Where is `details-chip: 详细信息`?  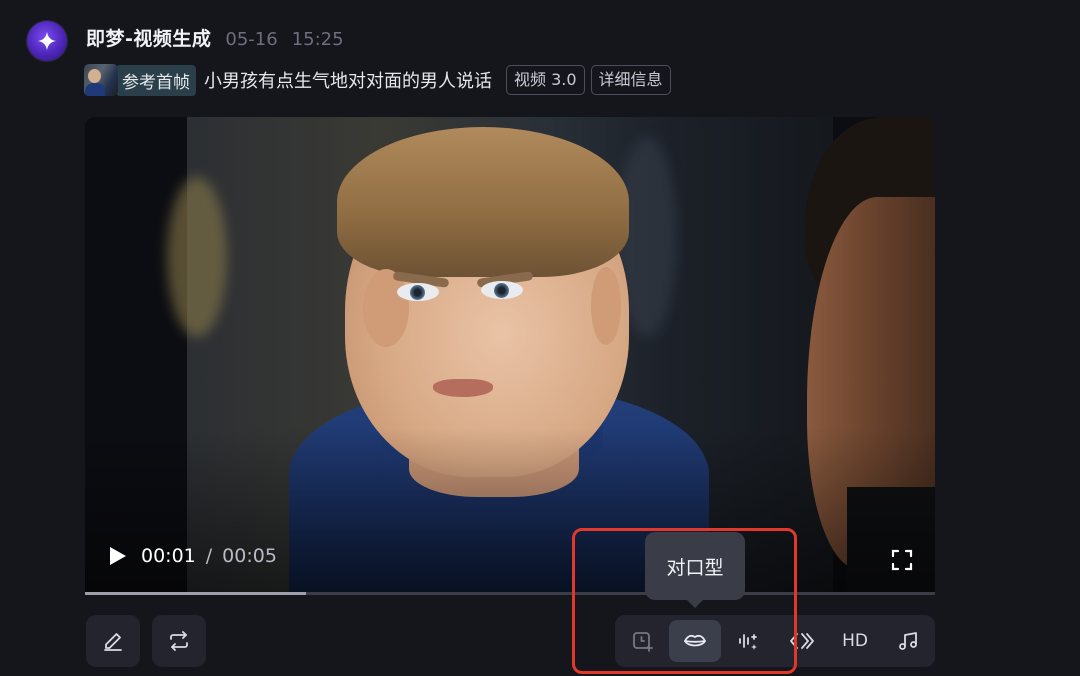
details-chip: 详细信息 is located at coordinates (630, 80).